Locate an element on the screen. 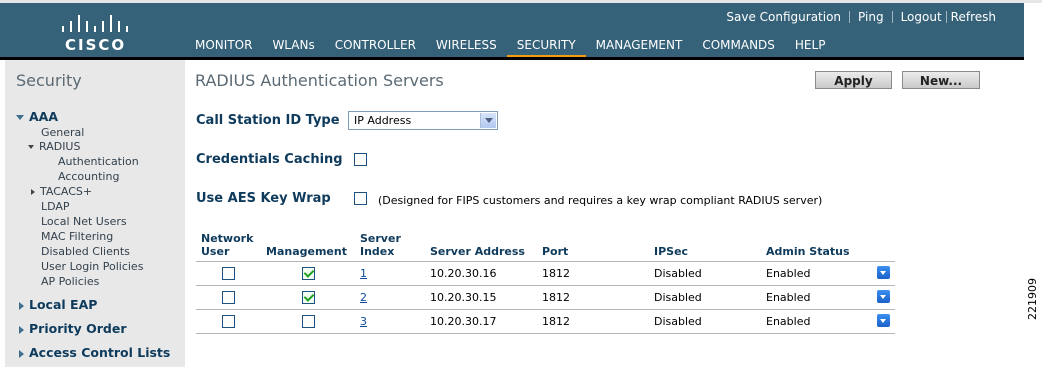 The width and height of the screenshot is (1042, 367). nav-wlans: WLANs is located at coordinates (293, 44).